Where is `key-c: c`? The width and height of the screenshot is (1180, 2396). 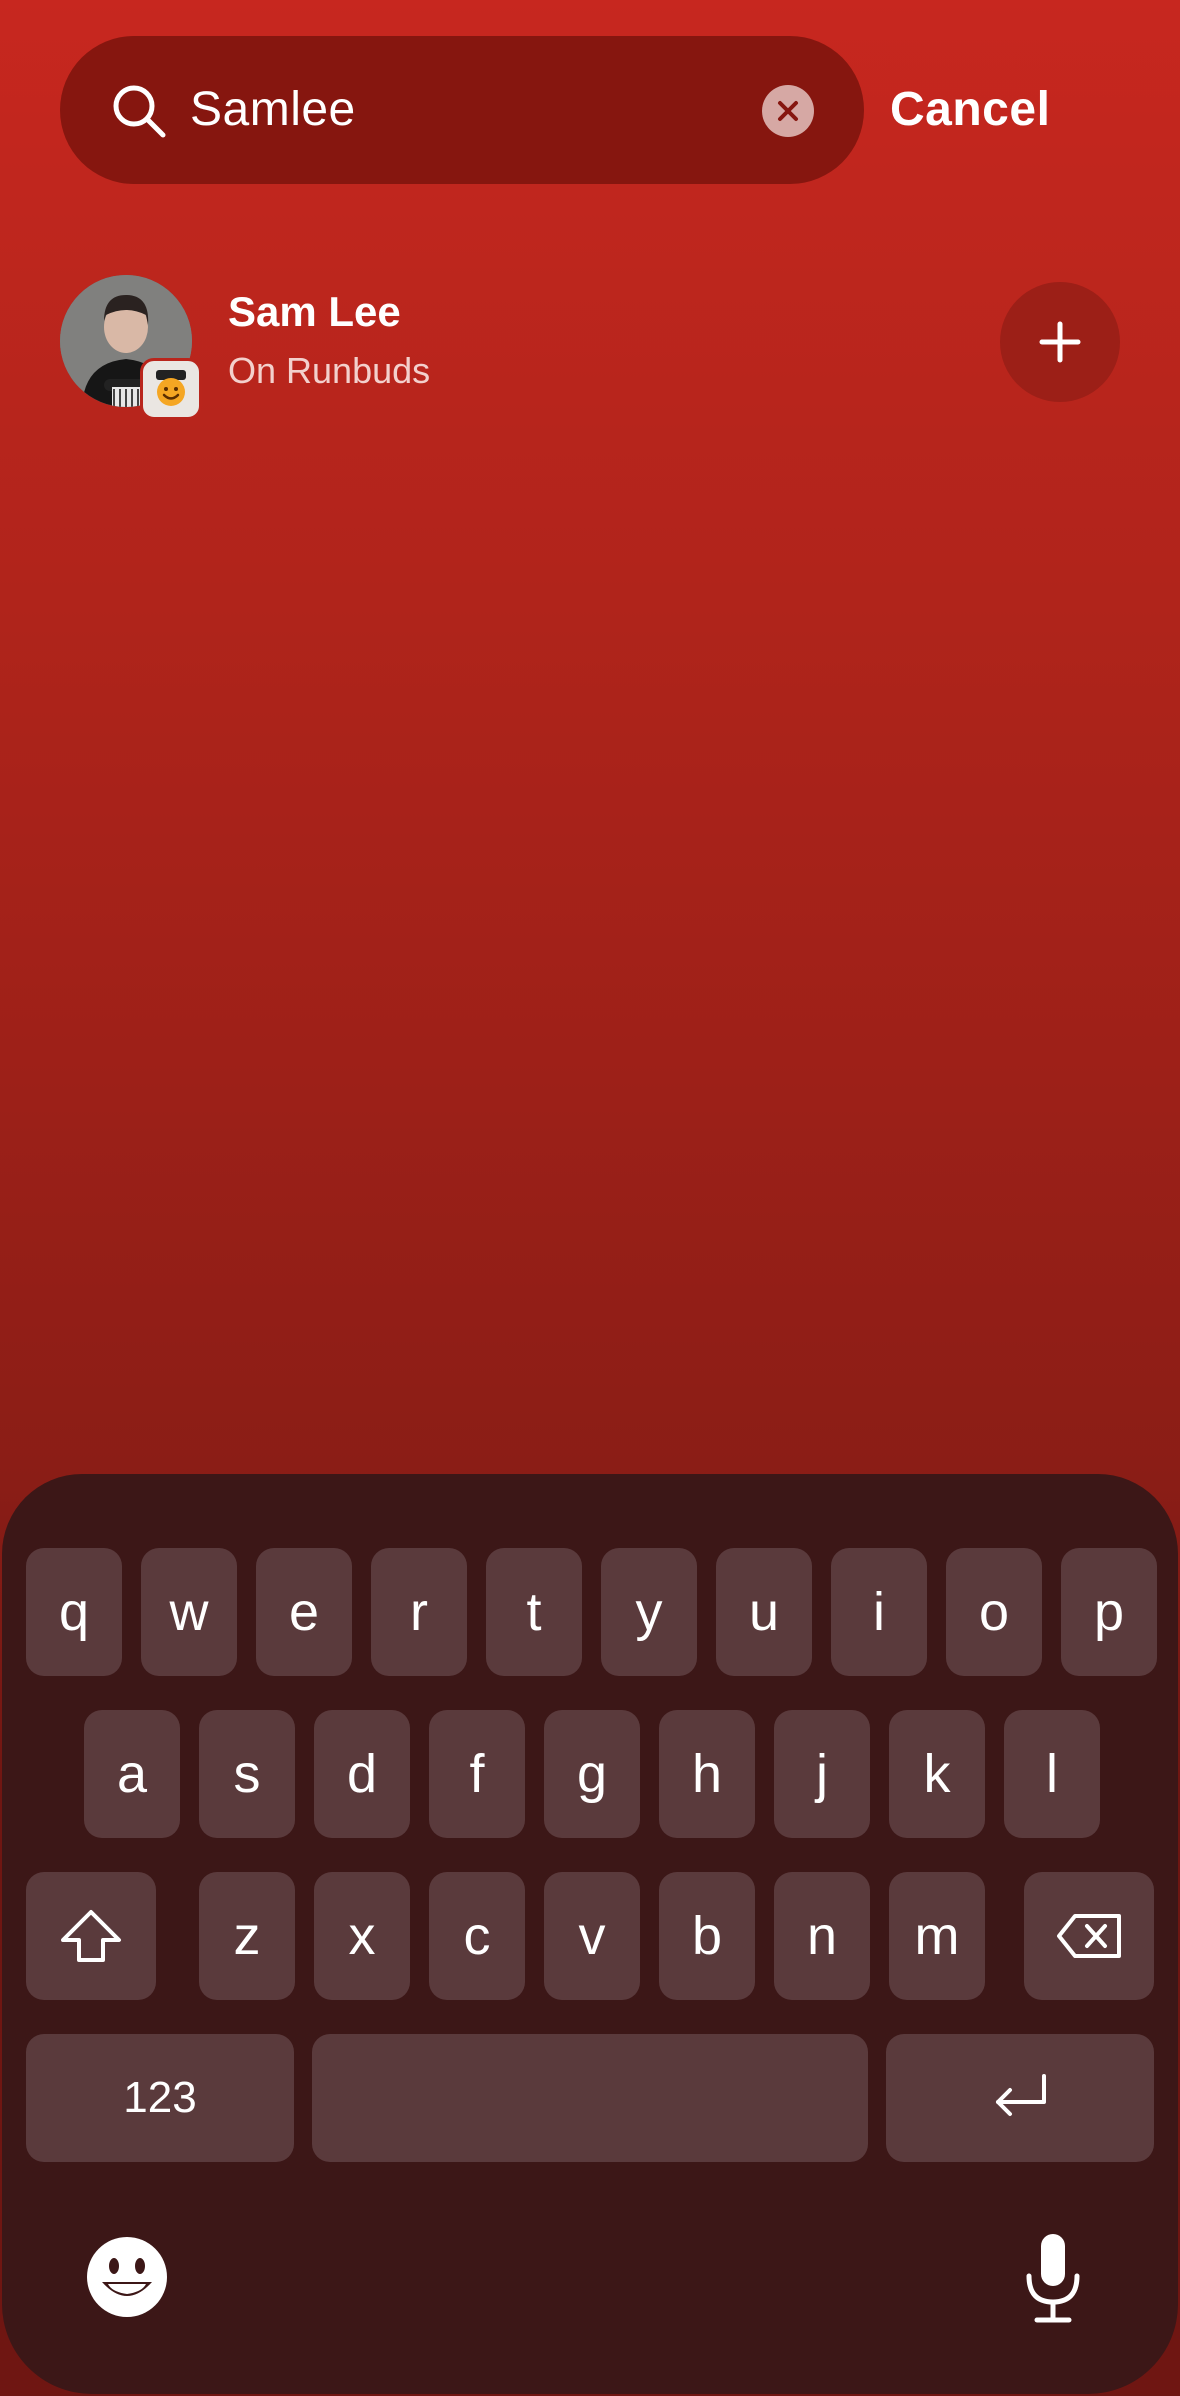 key-c: c is located at coordinates (477, 1936).